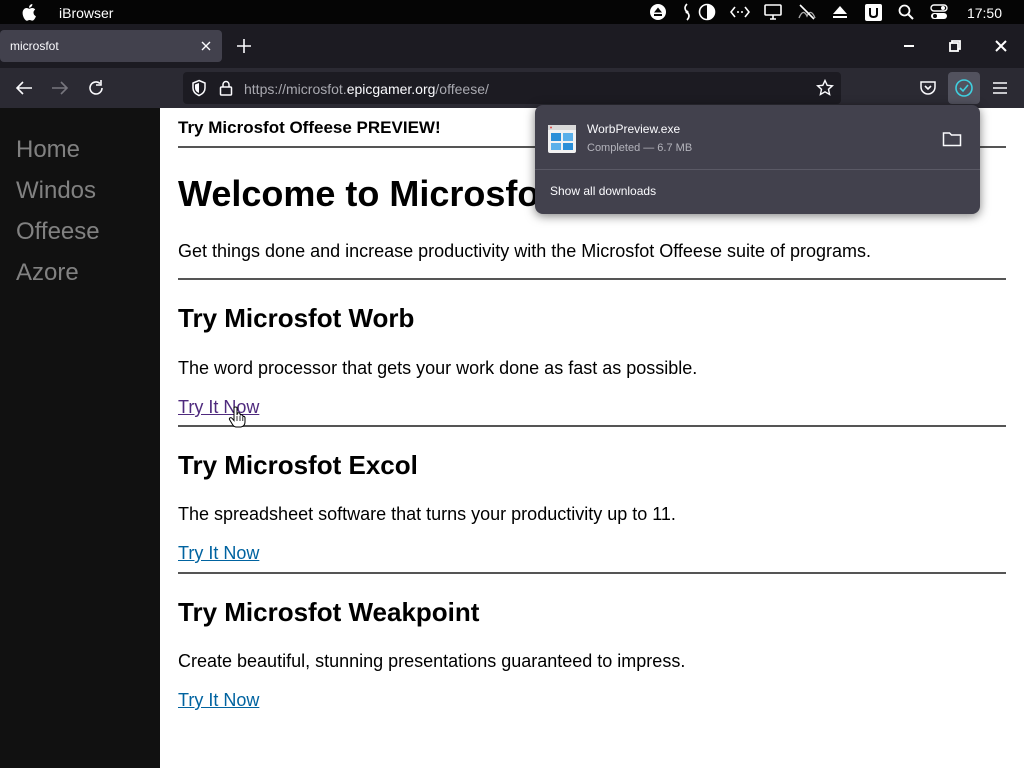  Describe the element at coordinates (603, 191) in the screenshot. I see `show-all-downloads-button: Show all downloads` at that location.